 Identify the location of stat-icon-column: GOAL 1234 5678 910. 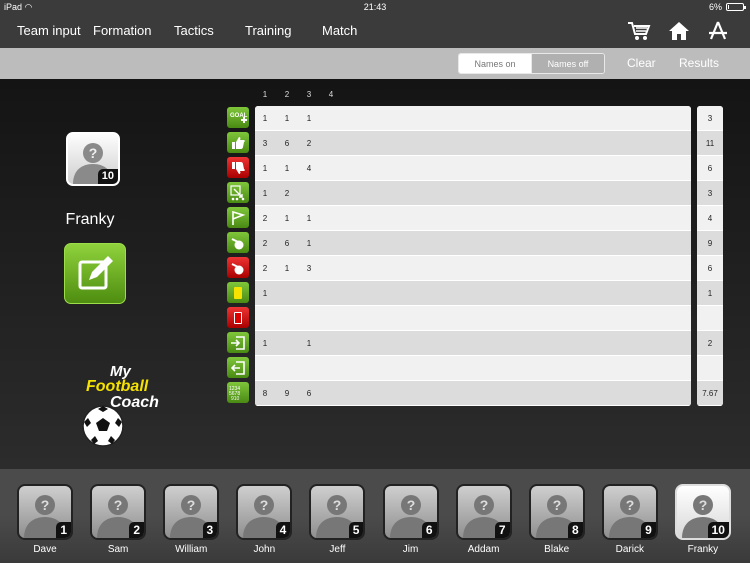
(238, 257).